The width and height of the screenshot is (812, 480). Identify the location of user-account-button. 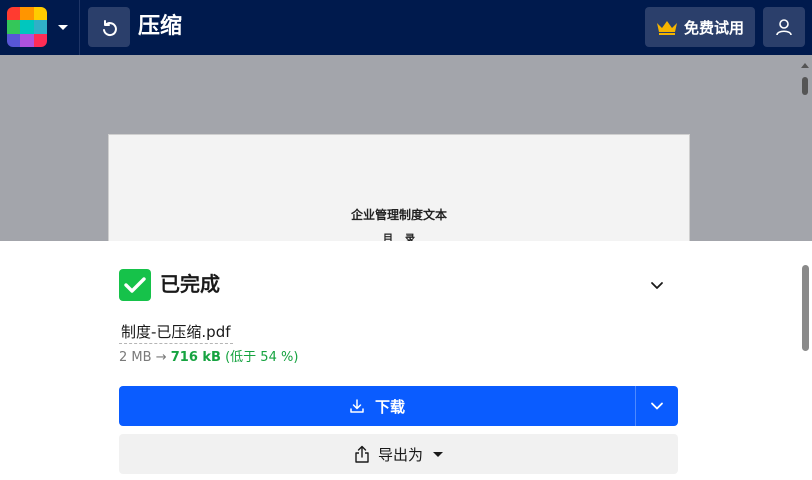
(784, 27).